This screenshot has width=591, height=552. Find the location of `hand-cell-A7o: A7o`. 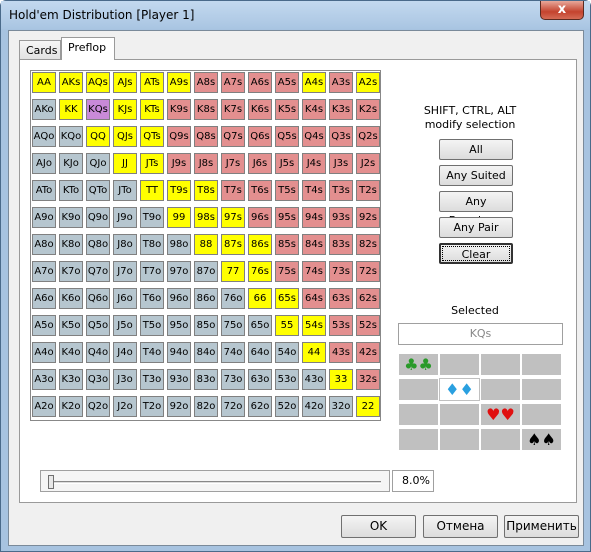

hand-cell-A7o: A7o is located at coordinates (44, 271).